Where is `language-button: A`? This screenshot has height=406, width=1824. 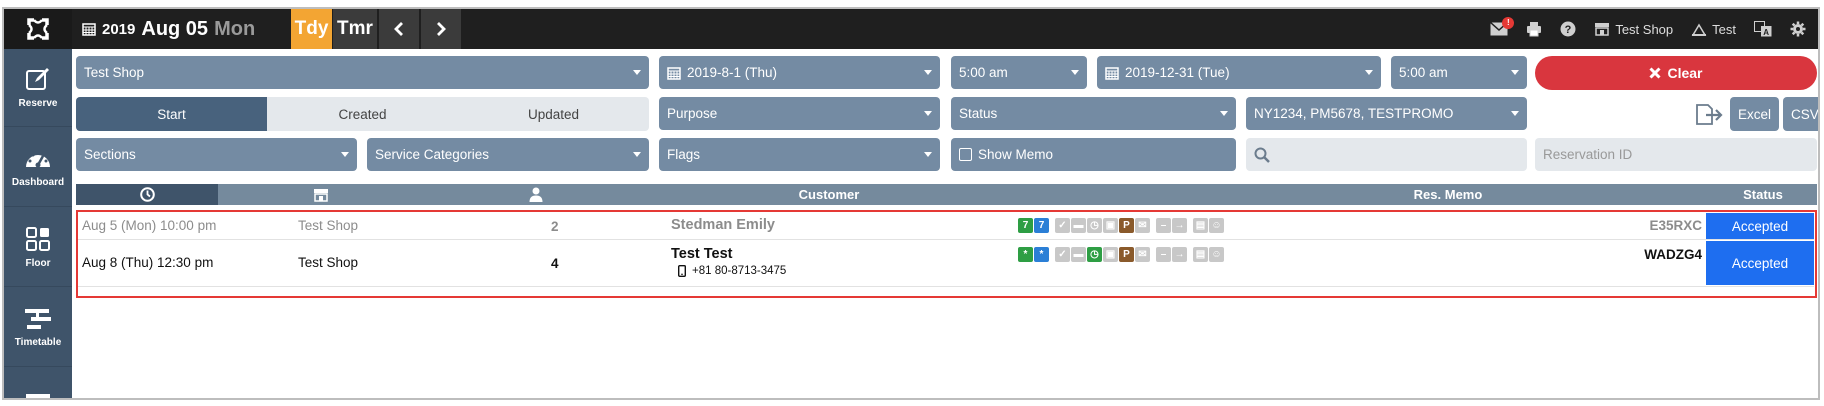
language-button: A is located at coordinates (1763, 29).